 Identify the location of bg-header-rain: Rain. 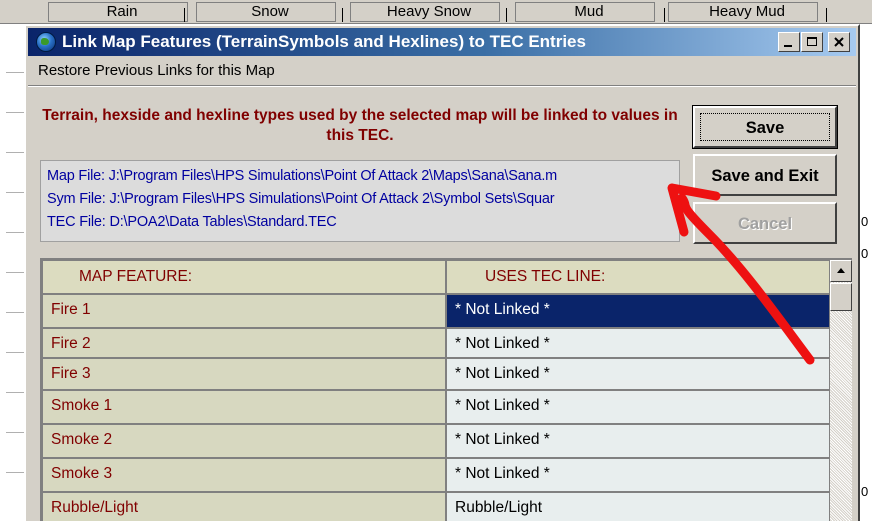
(118, 12).